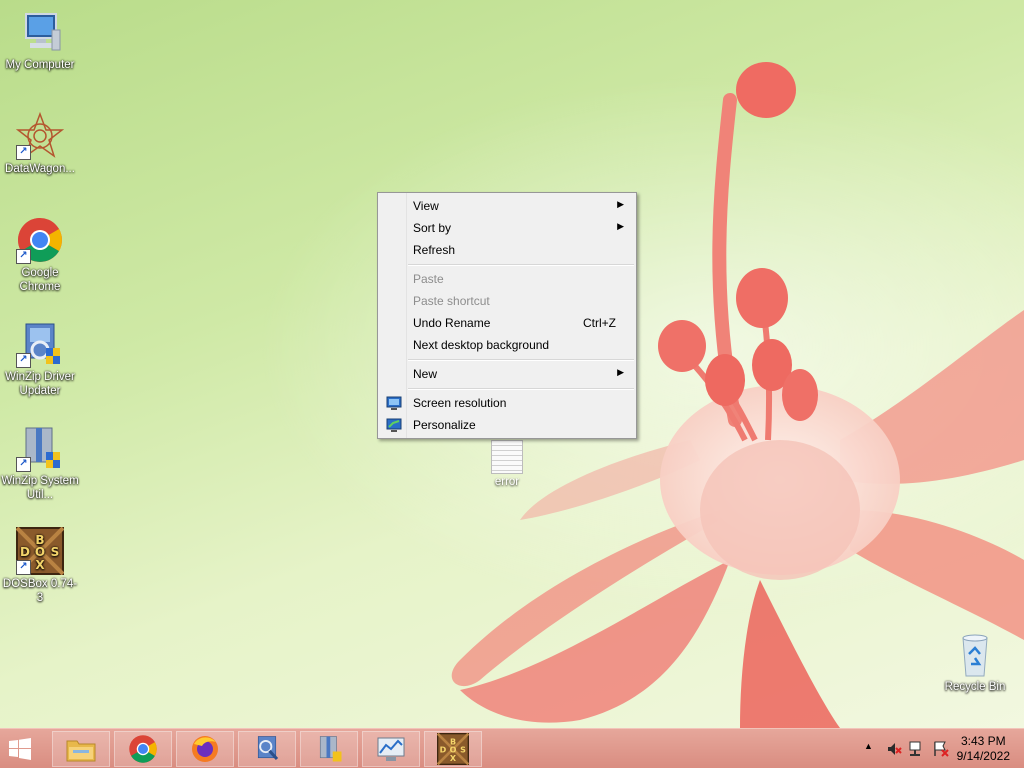  I want to click on desktop-icon-google-chrome: ↗ Google Chrome, so click(40, 255).